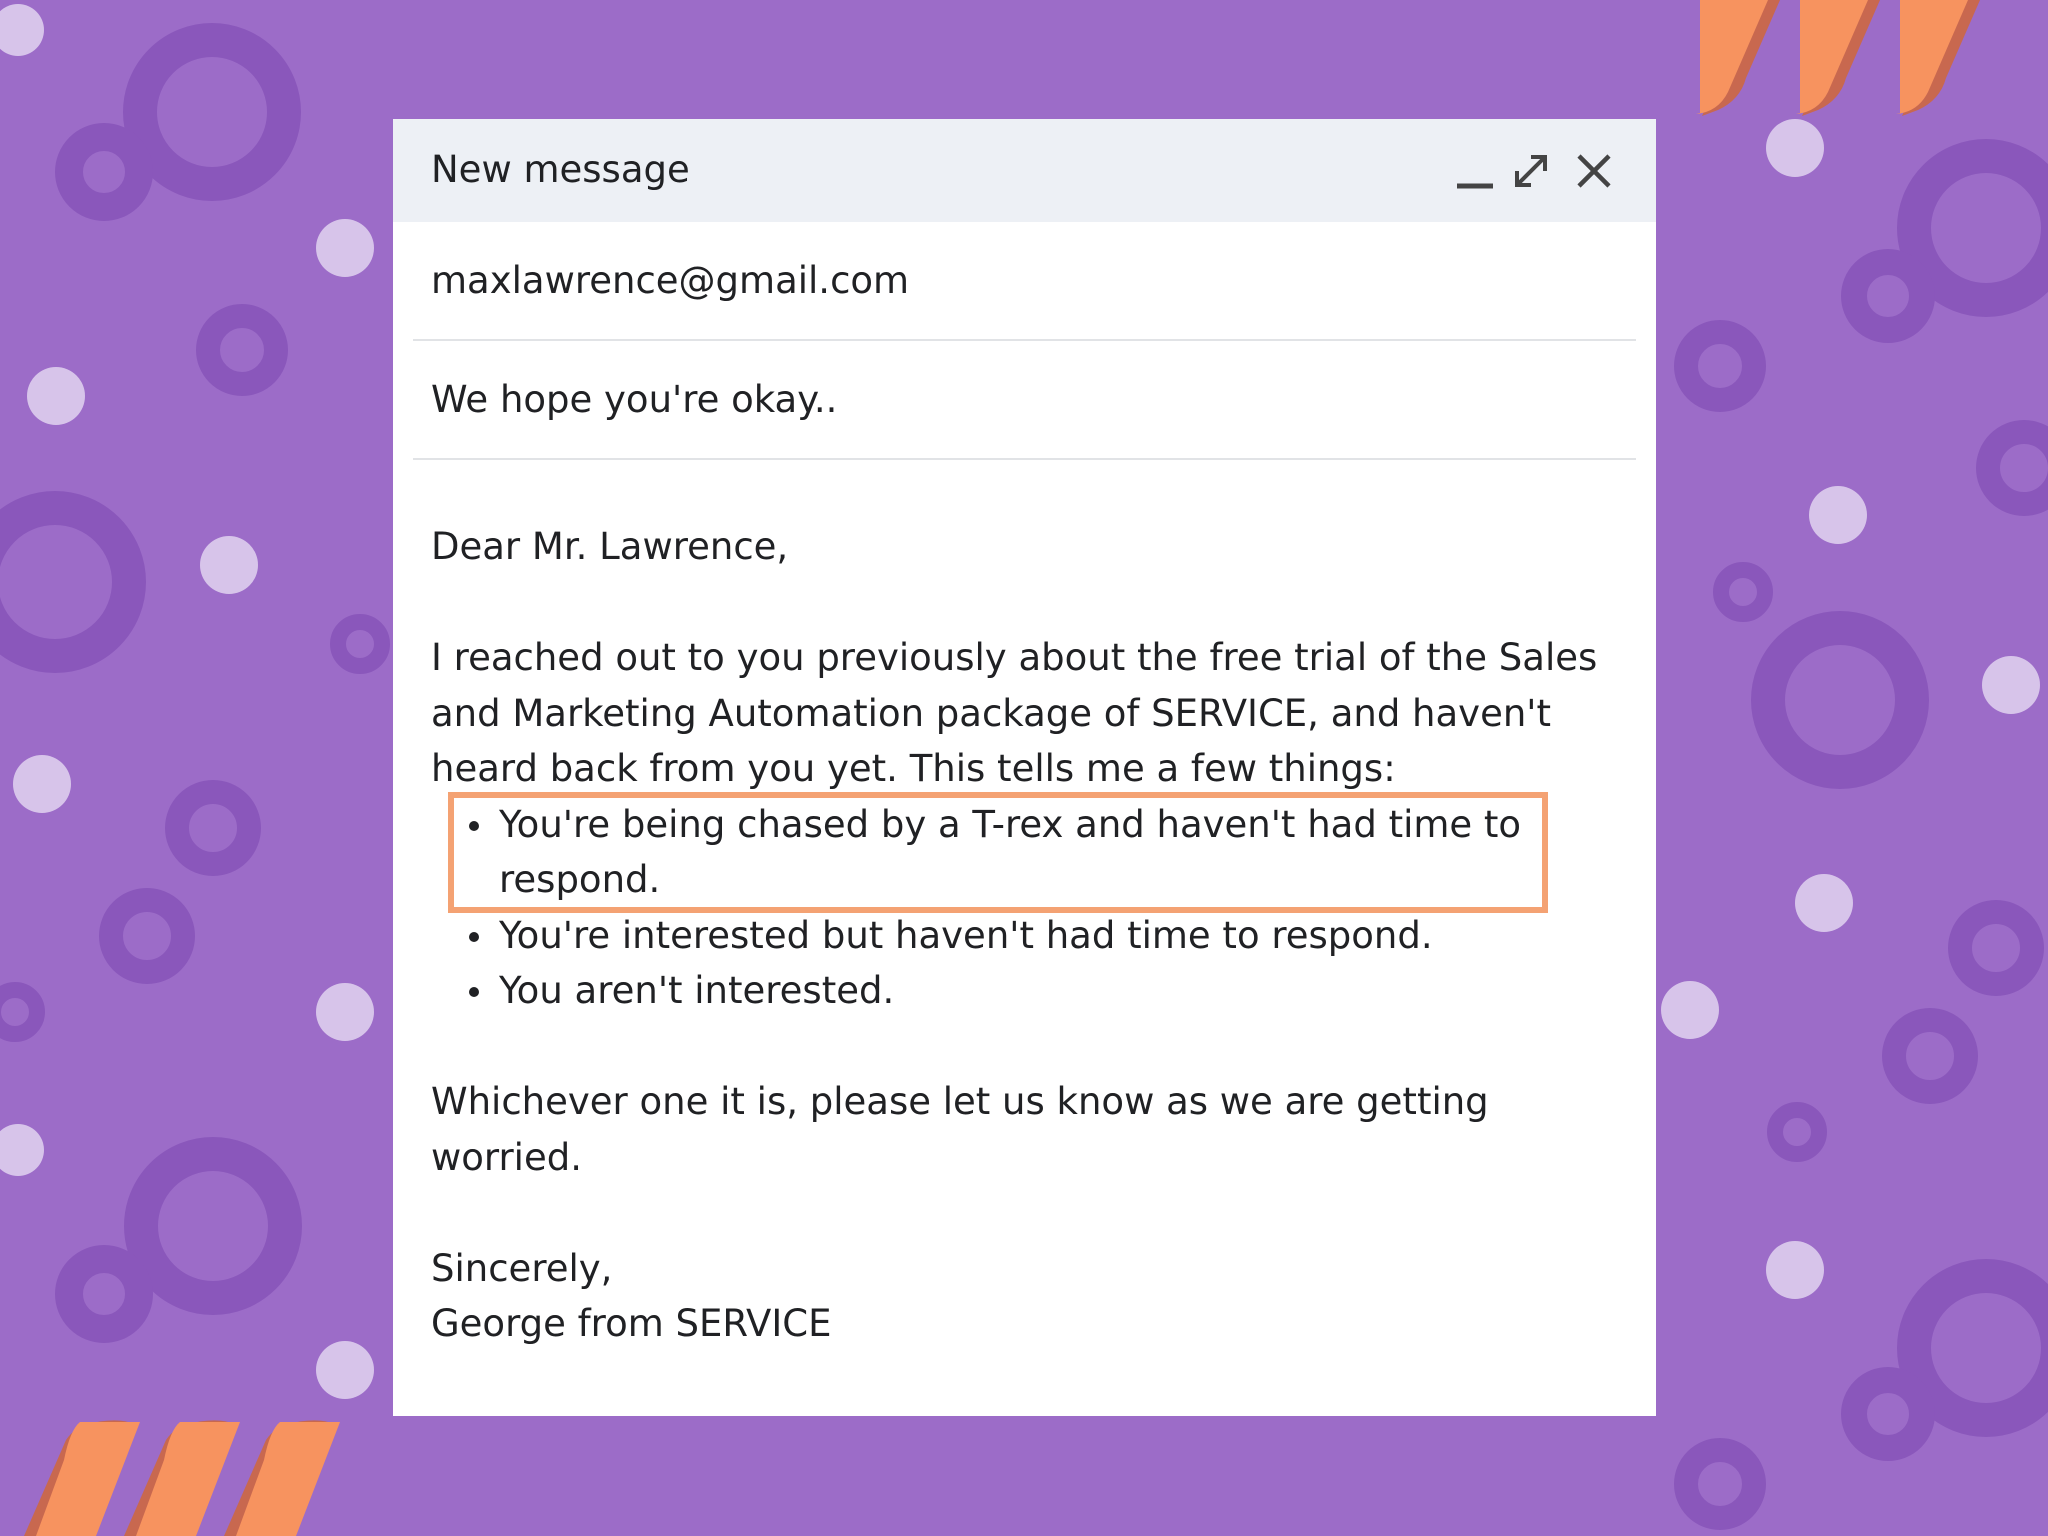 This screenshot has width=2048, height=1536. I want to click on window-title: New message, so click(560, 169).